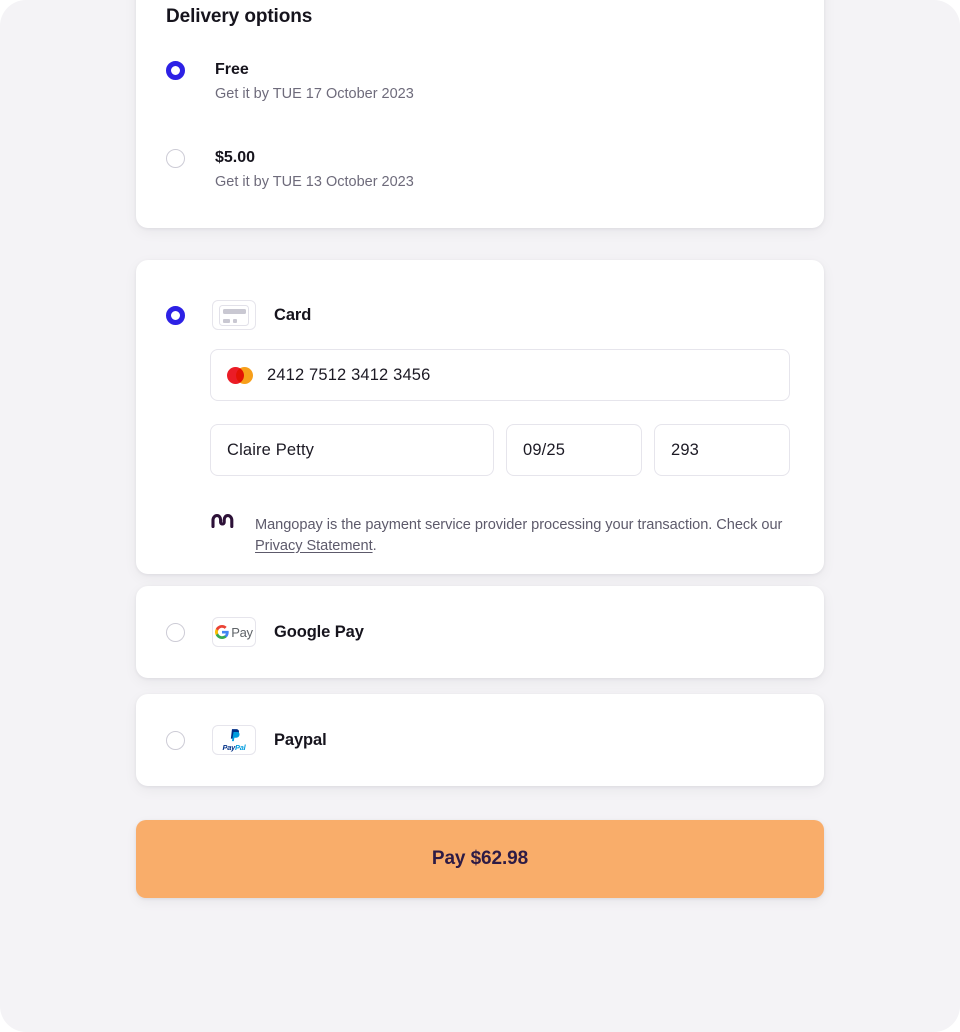  What do you see at coordinates (544, 449) in the screenshot?
I see `card-expiry-value: 09/25` at bounding box center [544, 449].